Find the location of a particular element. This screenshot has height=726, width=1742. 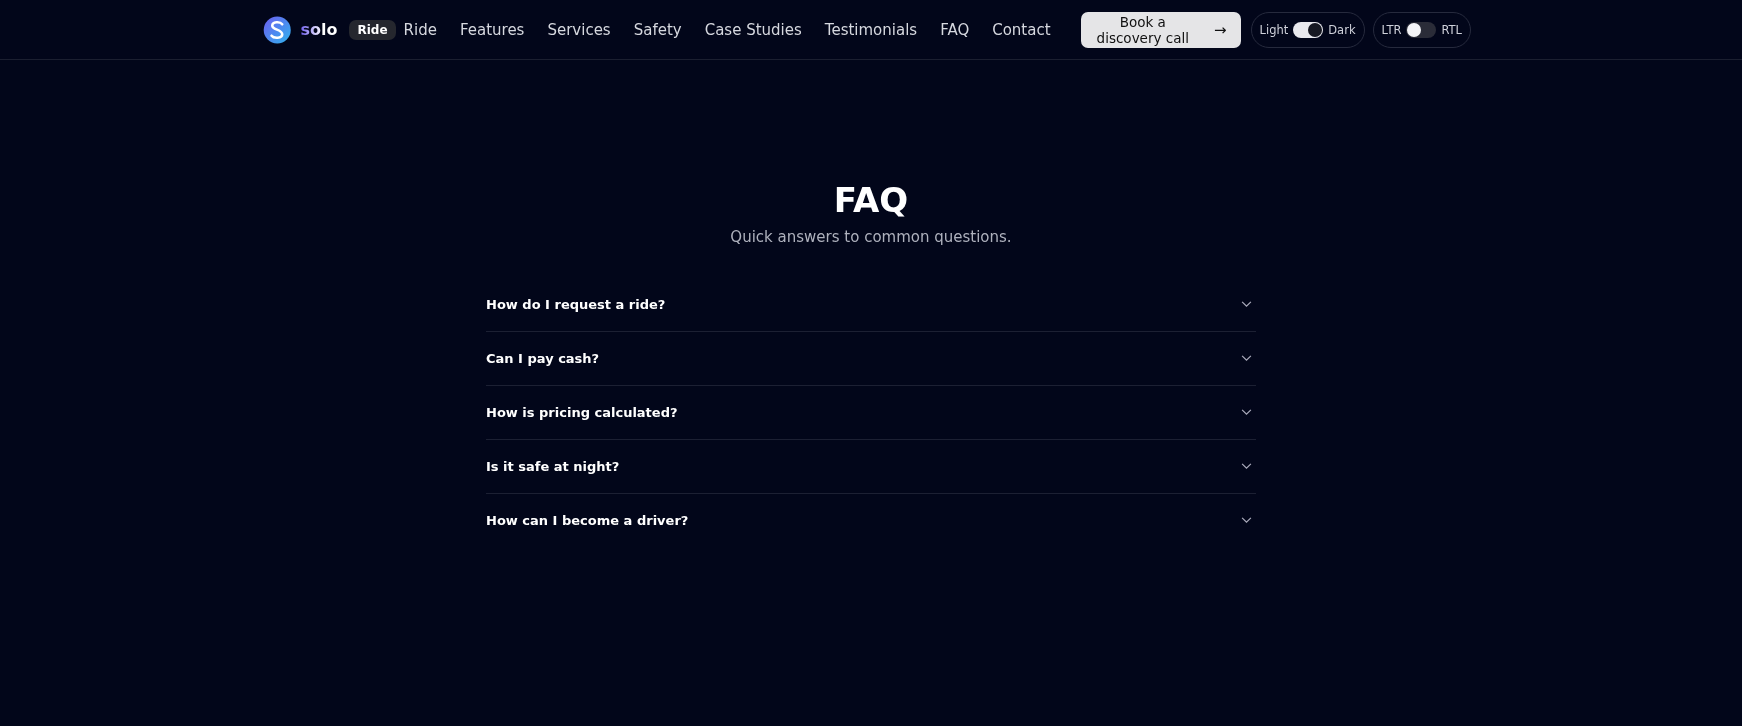

faq-item: How is pricing calculated? is located at coordinates (871, 413).